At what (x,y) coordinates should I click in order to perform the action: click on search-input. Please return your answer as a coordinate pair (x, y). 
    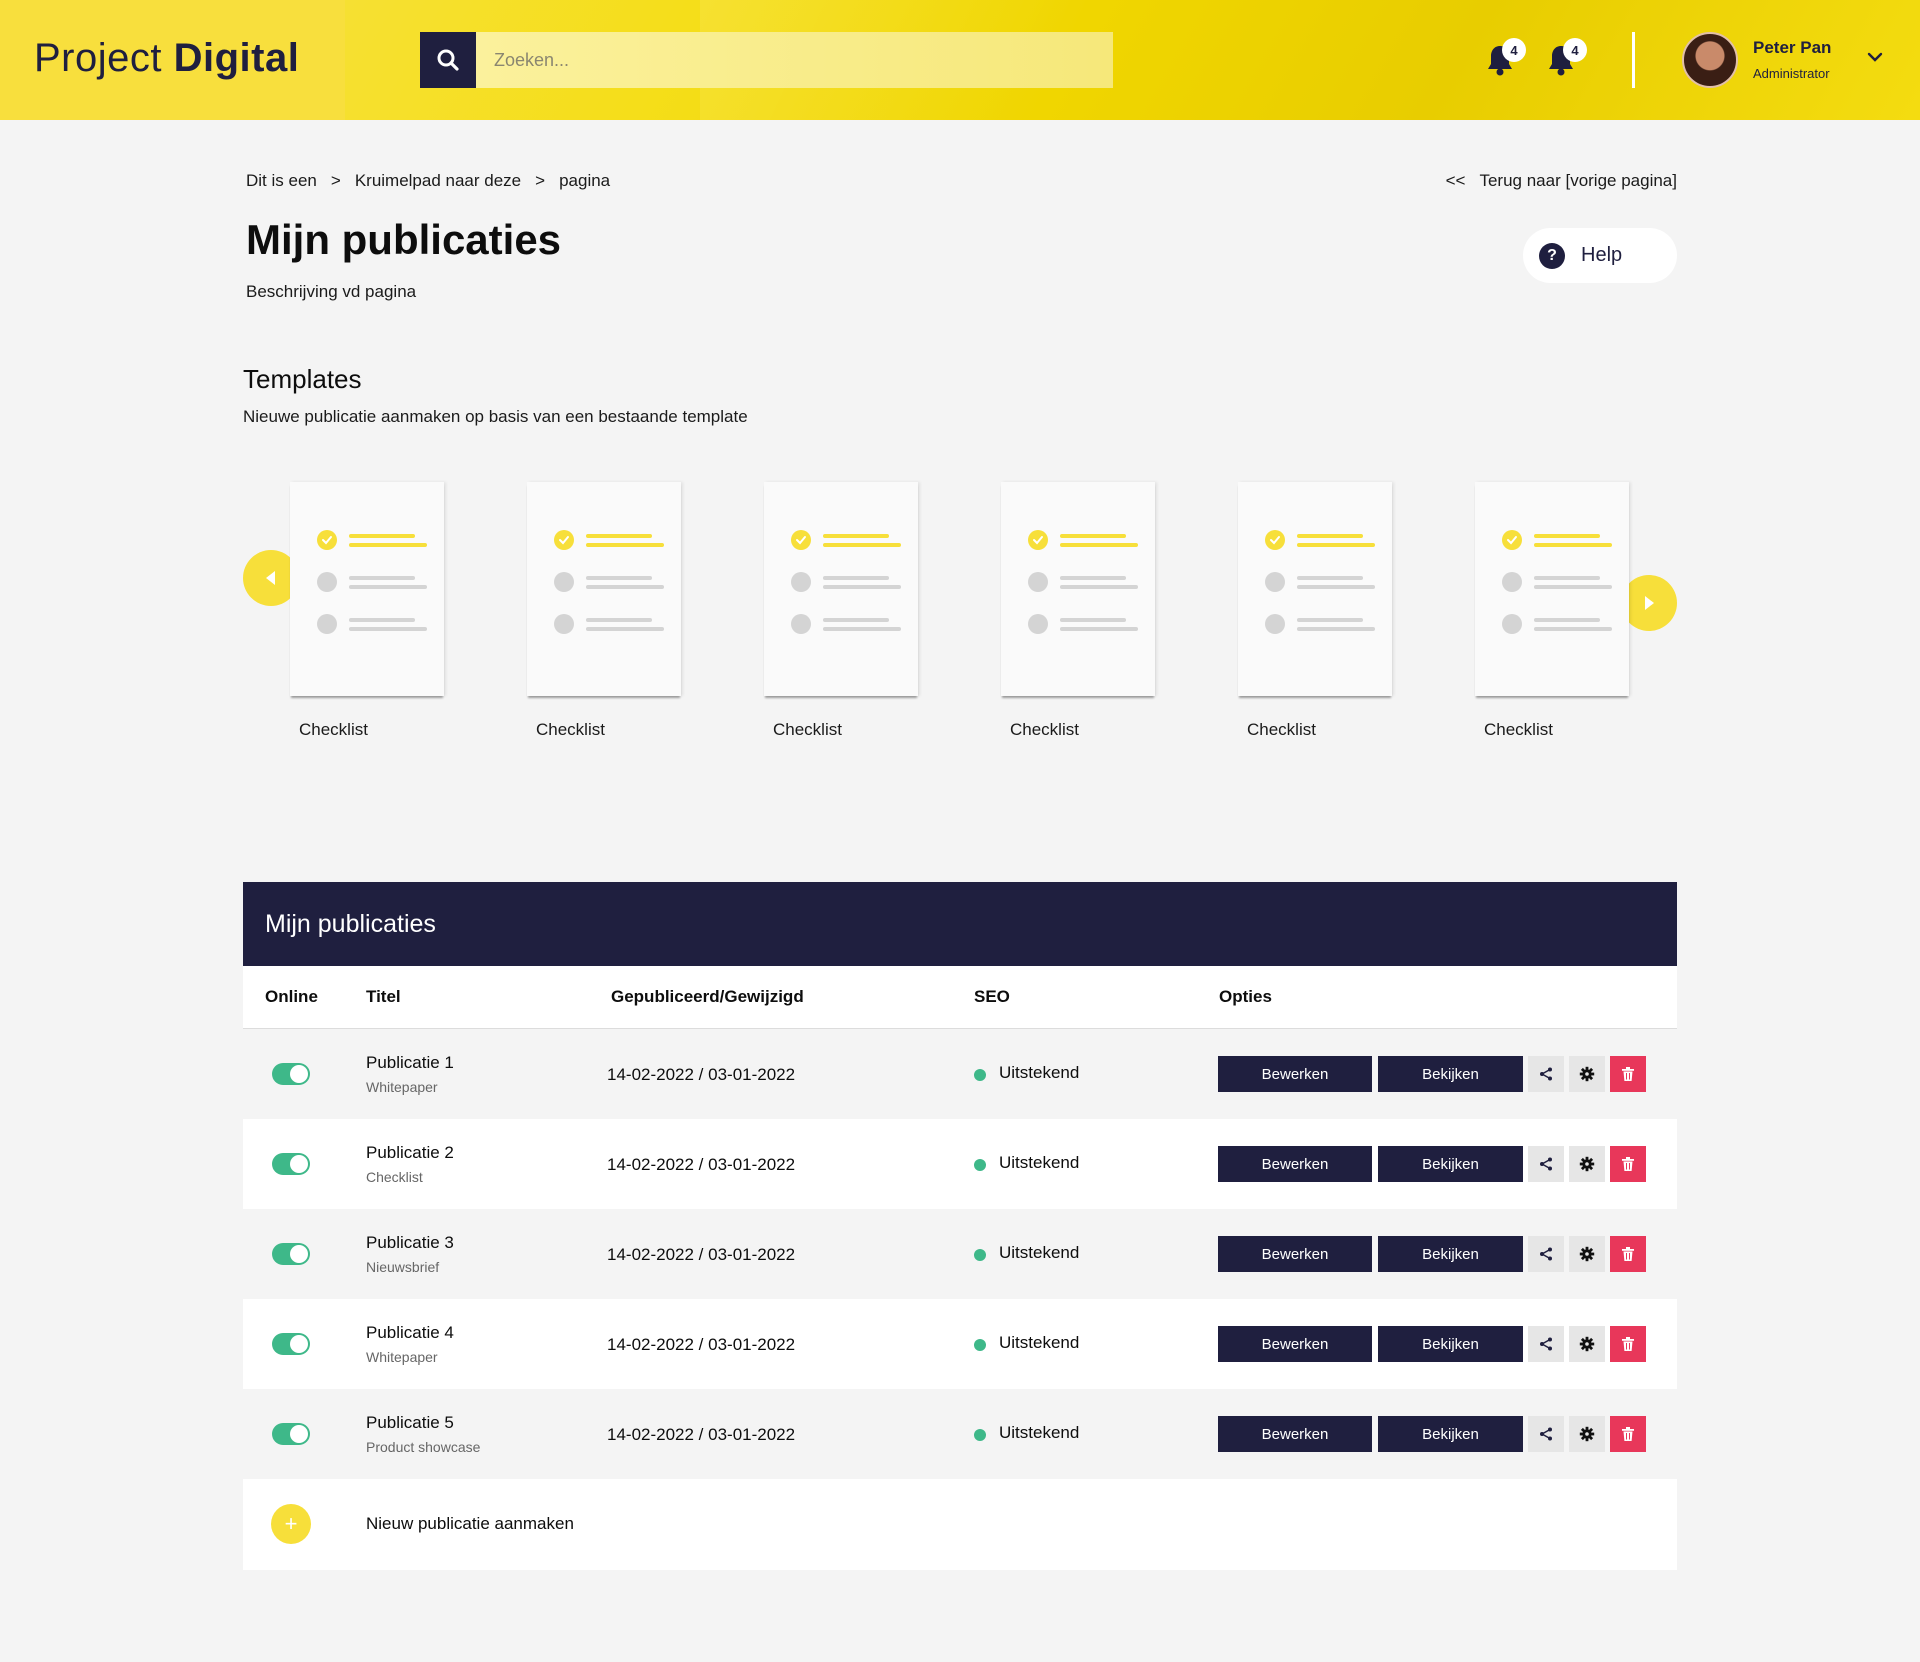
    Looking at the image, I should click on (794, 60).